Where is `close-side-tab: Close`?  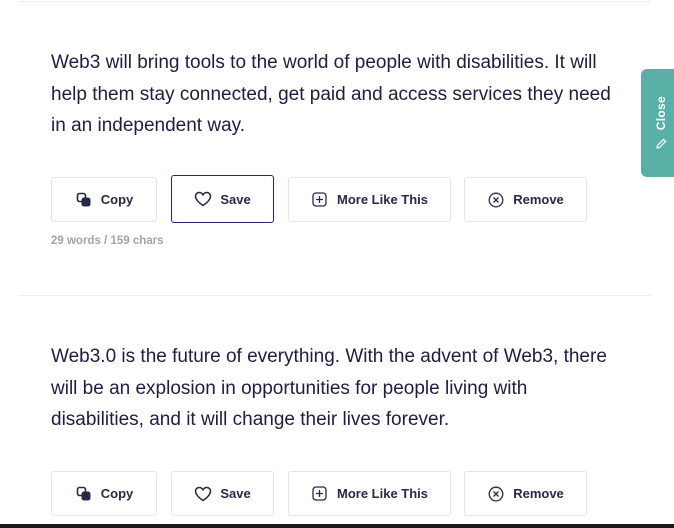 close-side-tab: Close is located at coordinates (657, 123).